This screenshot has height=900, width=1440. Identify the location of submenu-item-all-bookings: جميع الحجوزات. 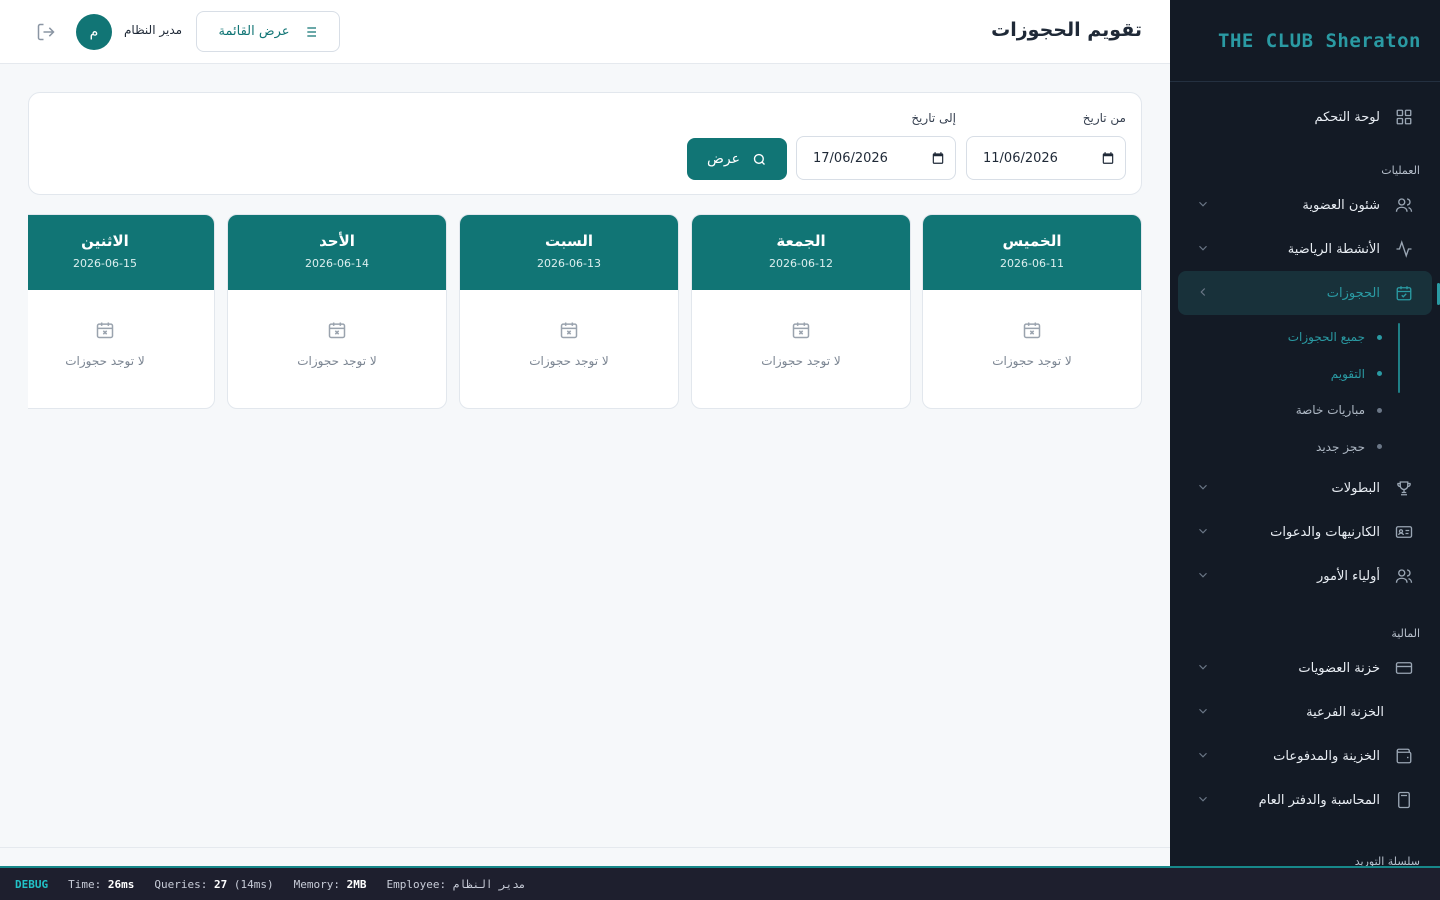
(1285, 337).